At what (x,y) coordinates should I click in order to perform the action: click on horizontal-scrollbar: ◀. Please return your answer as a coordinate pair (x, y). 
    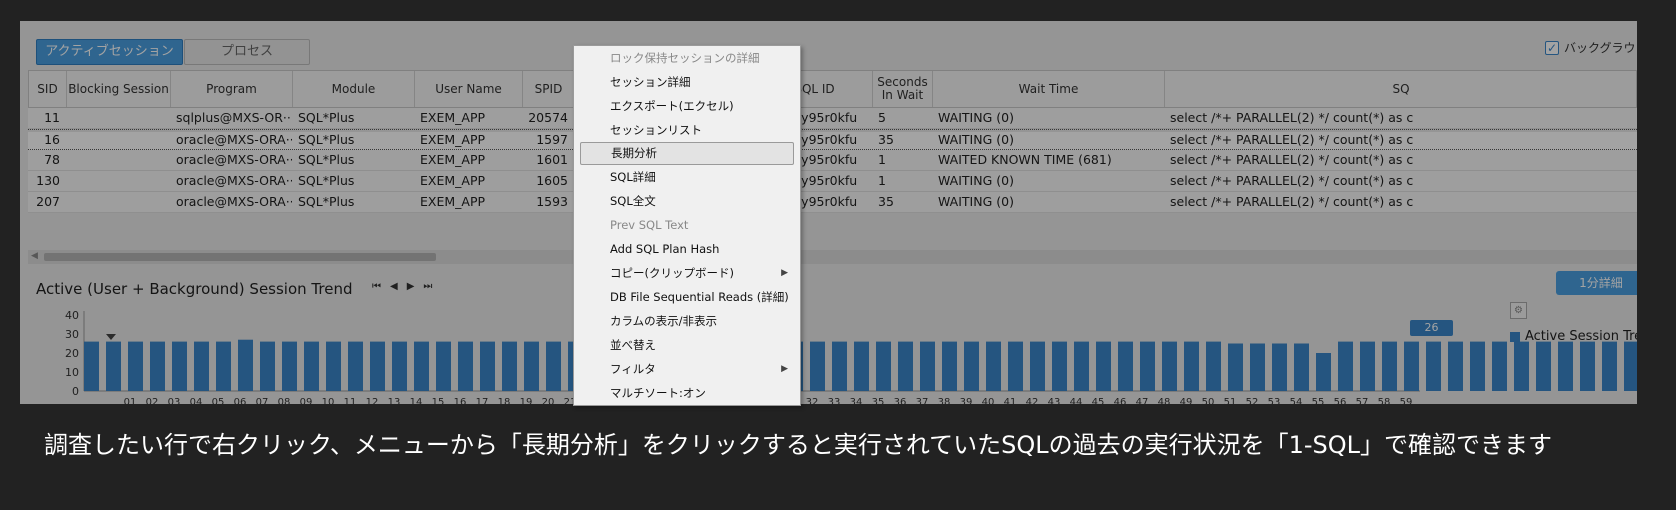
    Looking at the image, I should click on (832, 257).